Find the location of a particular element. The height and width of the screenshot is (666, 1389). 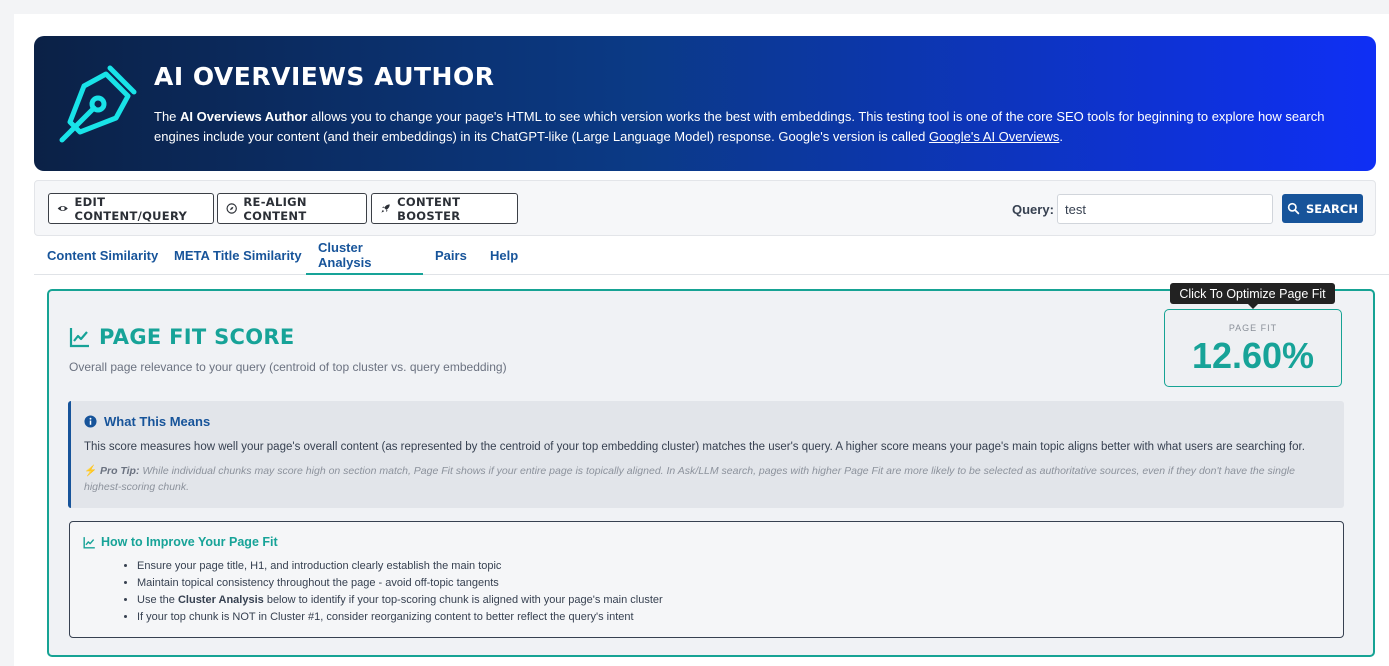

eye-icon is located at coordinates (62, 208).